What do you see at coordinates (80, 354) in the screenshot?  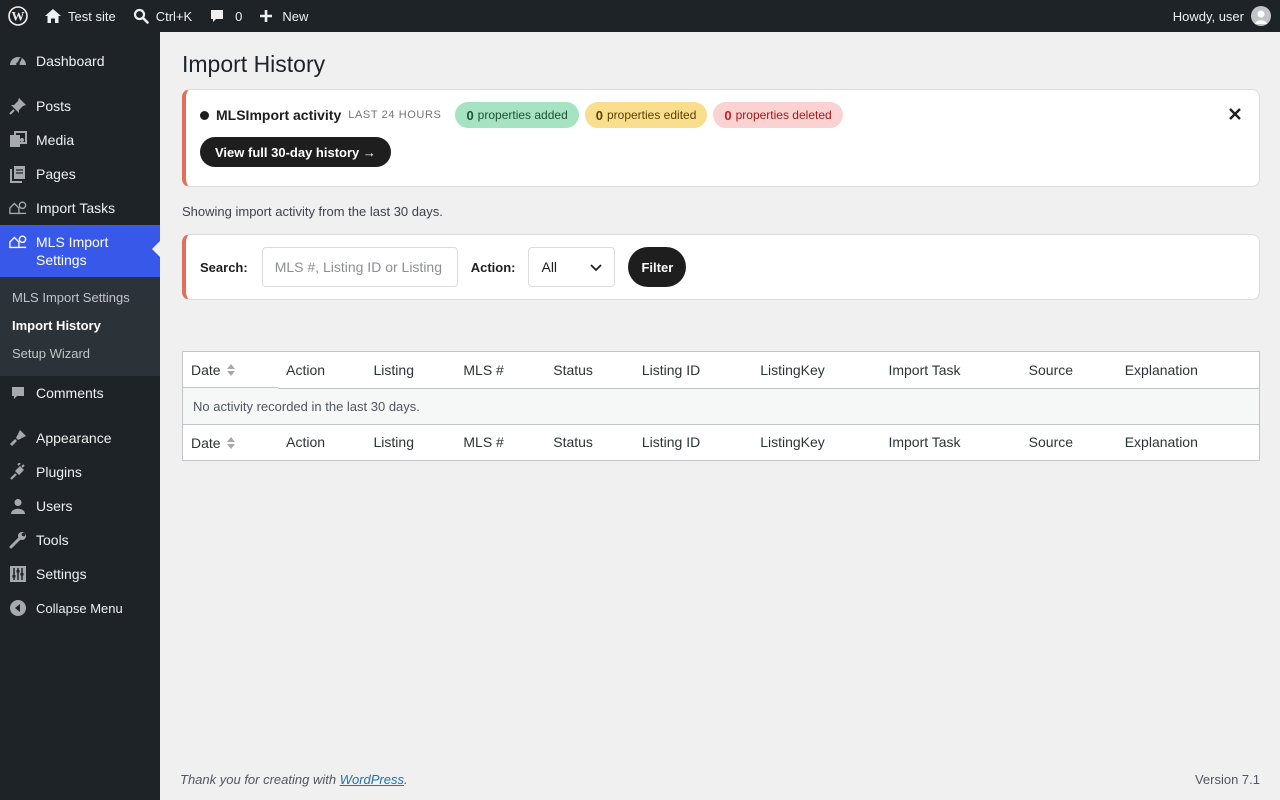 I see `submenu-item-setup-wizard: Setup Wizard` at bounding box center [80, 354].